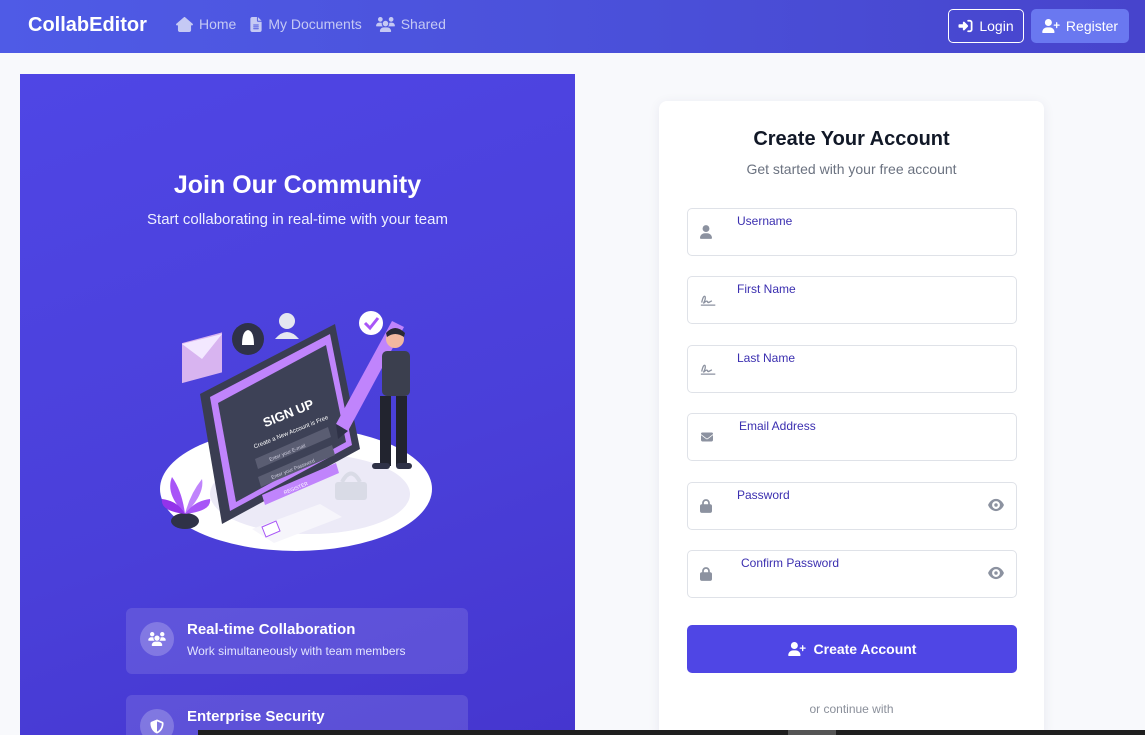 The height and width of the screenshot is (735, 1145). Describe the element at coordinates (766, 289) in the screenshot. I see `first-name-label: First Name` at that location.